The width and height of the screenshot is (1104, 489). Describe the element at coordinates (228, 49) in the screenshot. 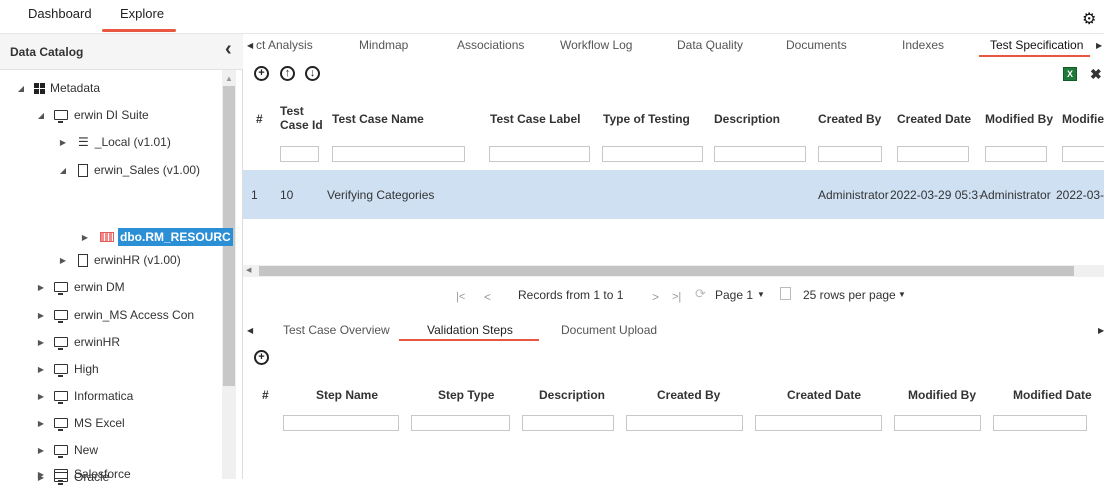

I see `collapse-panel-icon: ‹` at that location.